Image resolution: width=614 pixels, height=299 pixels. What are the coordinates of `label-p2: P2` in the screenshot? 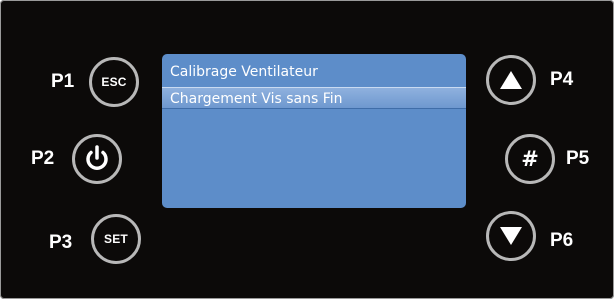 It's located at (43, 158).